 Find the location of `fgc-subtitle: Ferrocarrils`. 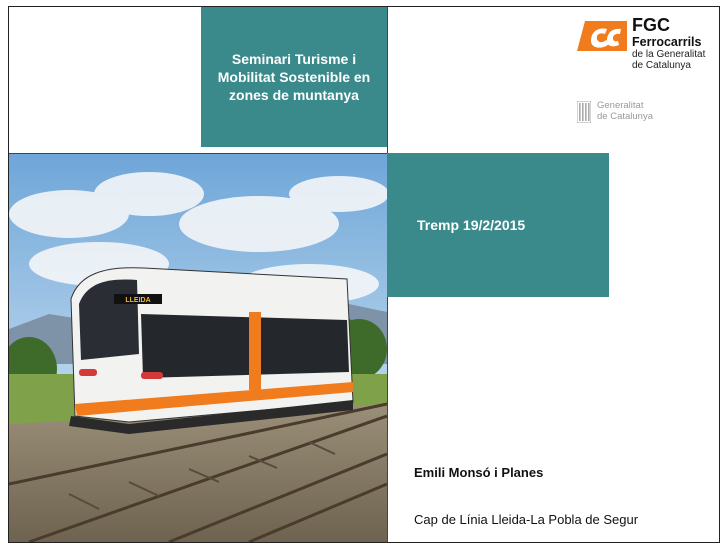

fgc-subtitle: Ferrocarrils is located at coordinates (667, 42).